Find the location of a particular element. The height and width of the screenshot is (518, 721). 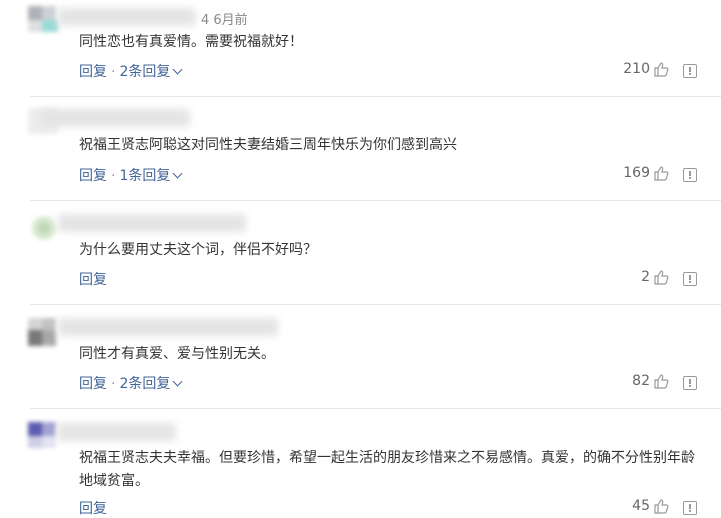

like-button: 45 is located at coordinates (650, 506).